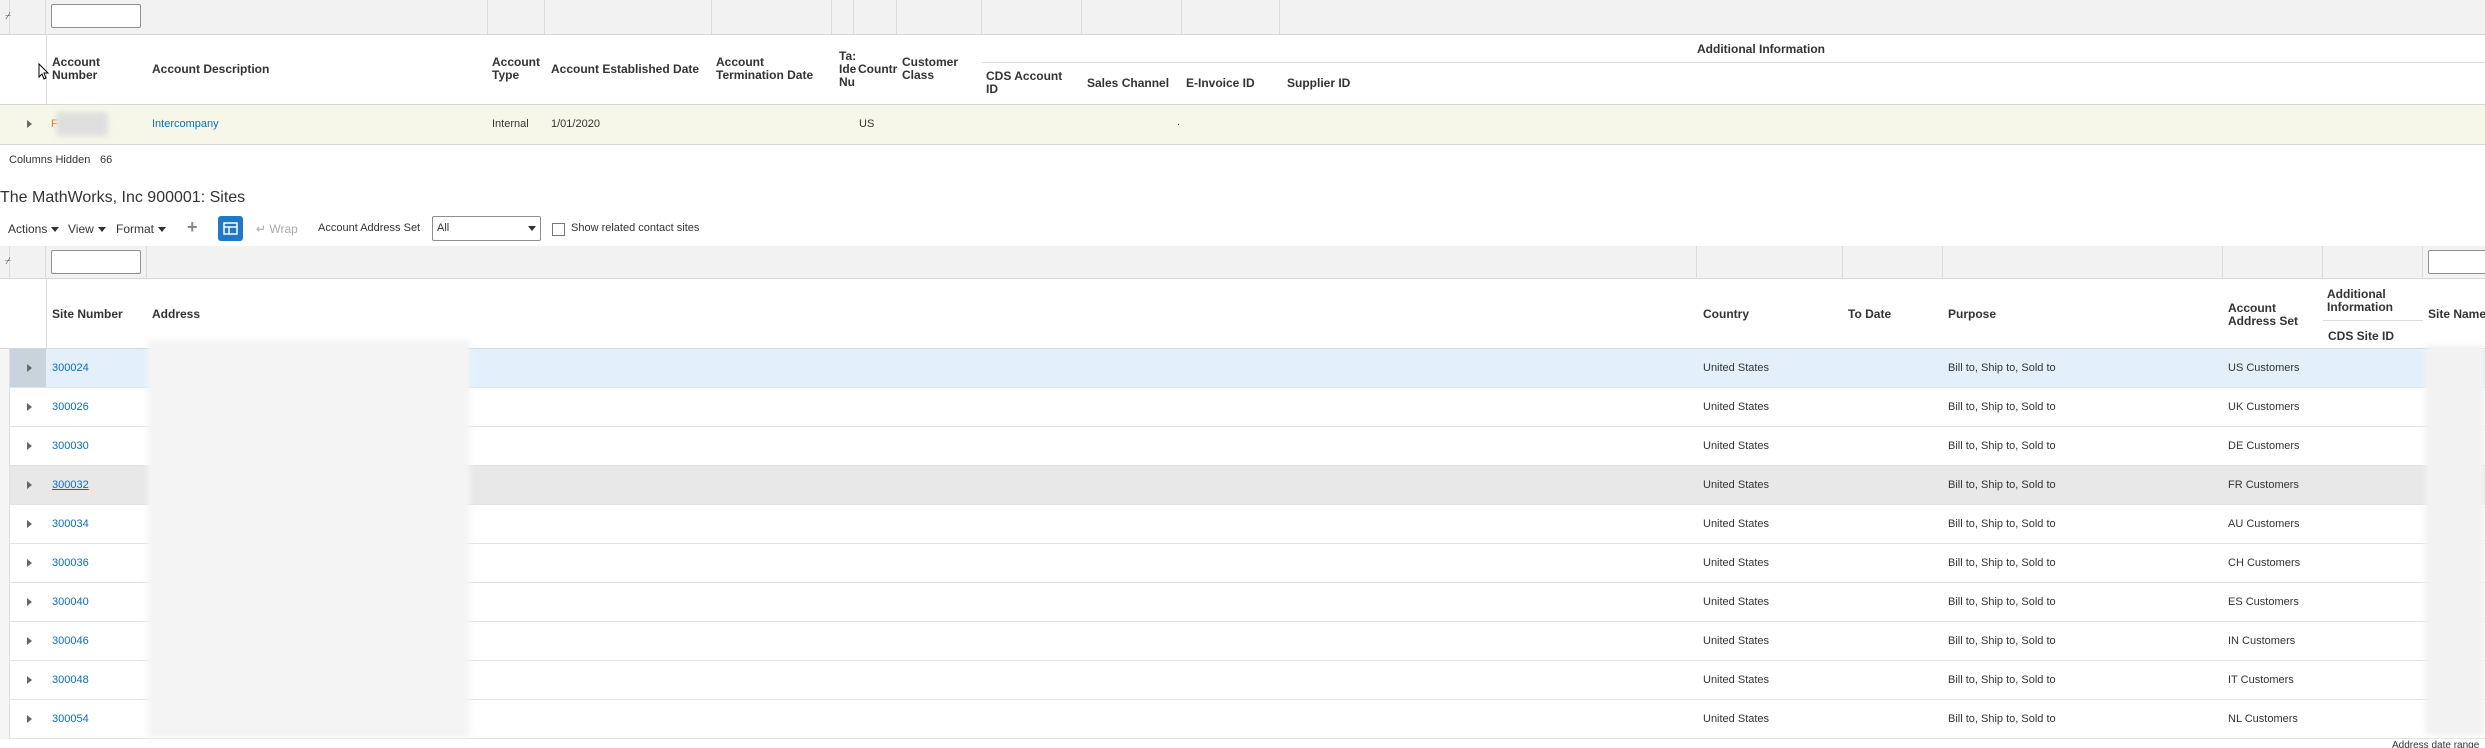 The height and width of the screenshot is (748, 2485). I want to click on header-address: Address, so click(176, 314).